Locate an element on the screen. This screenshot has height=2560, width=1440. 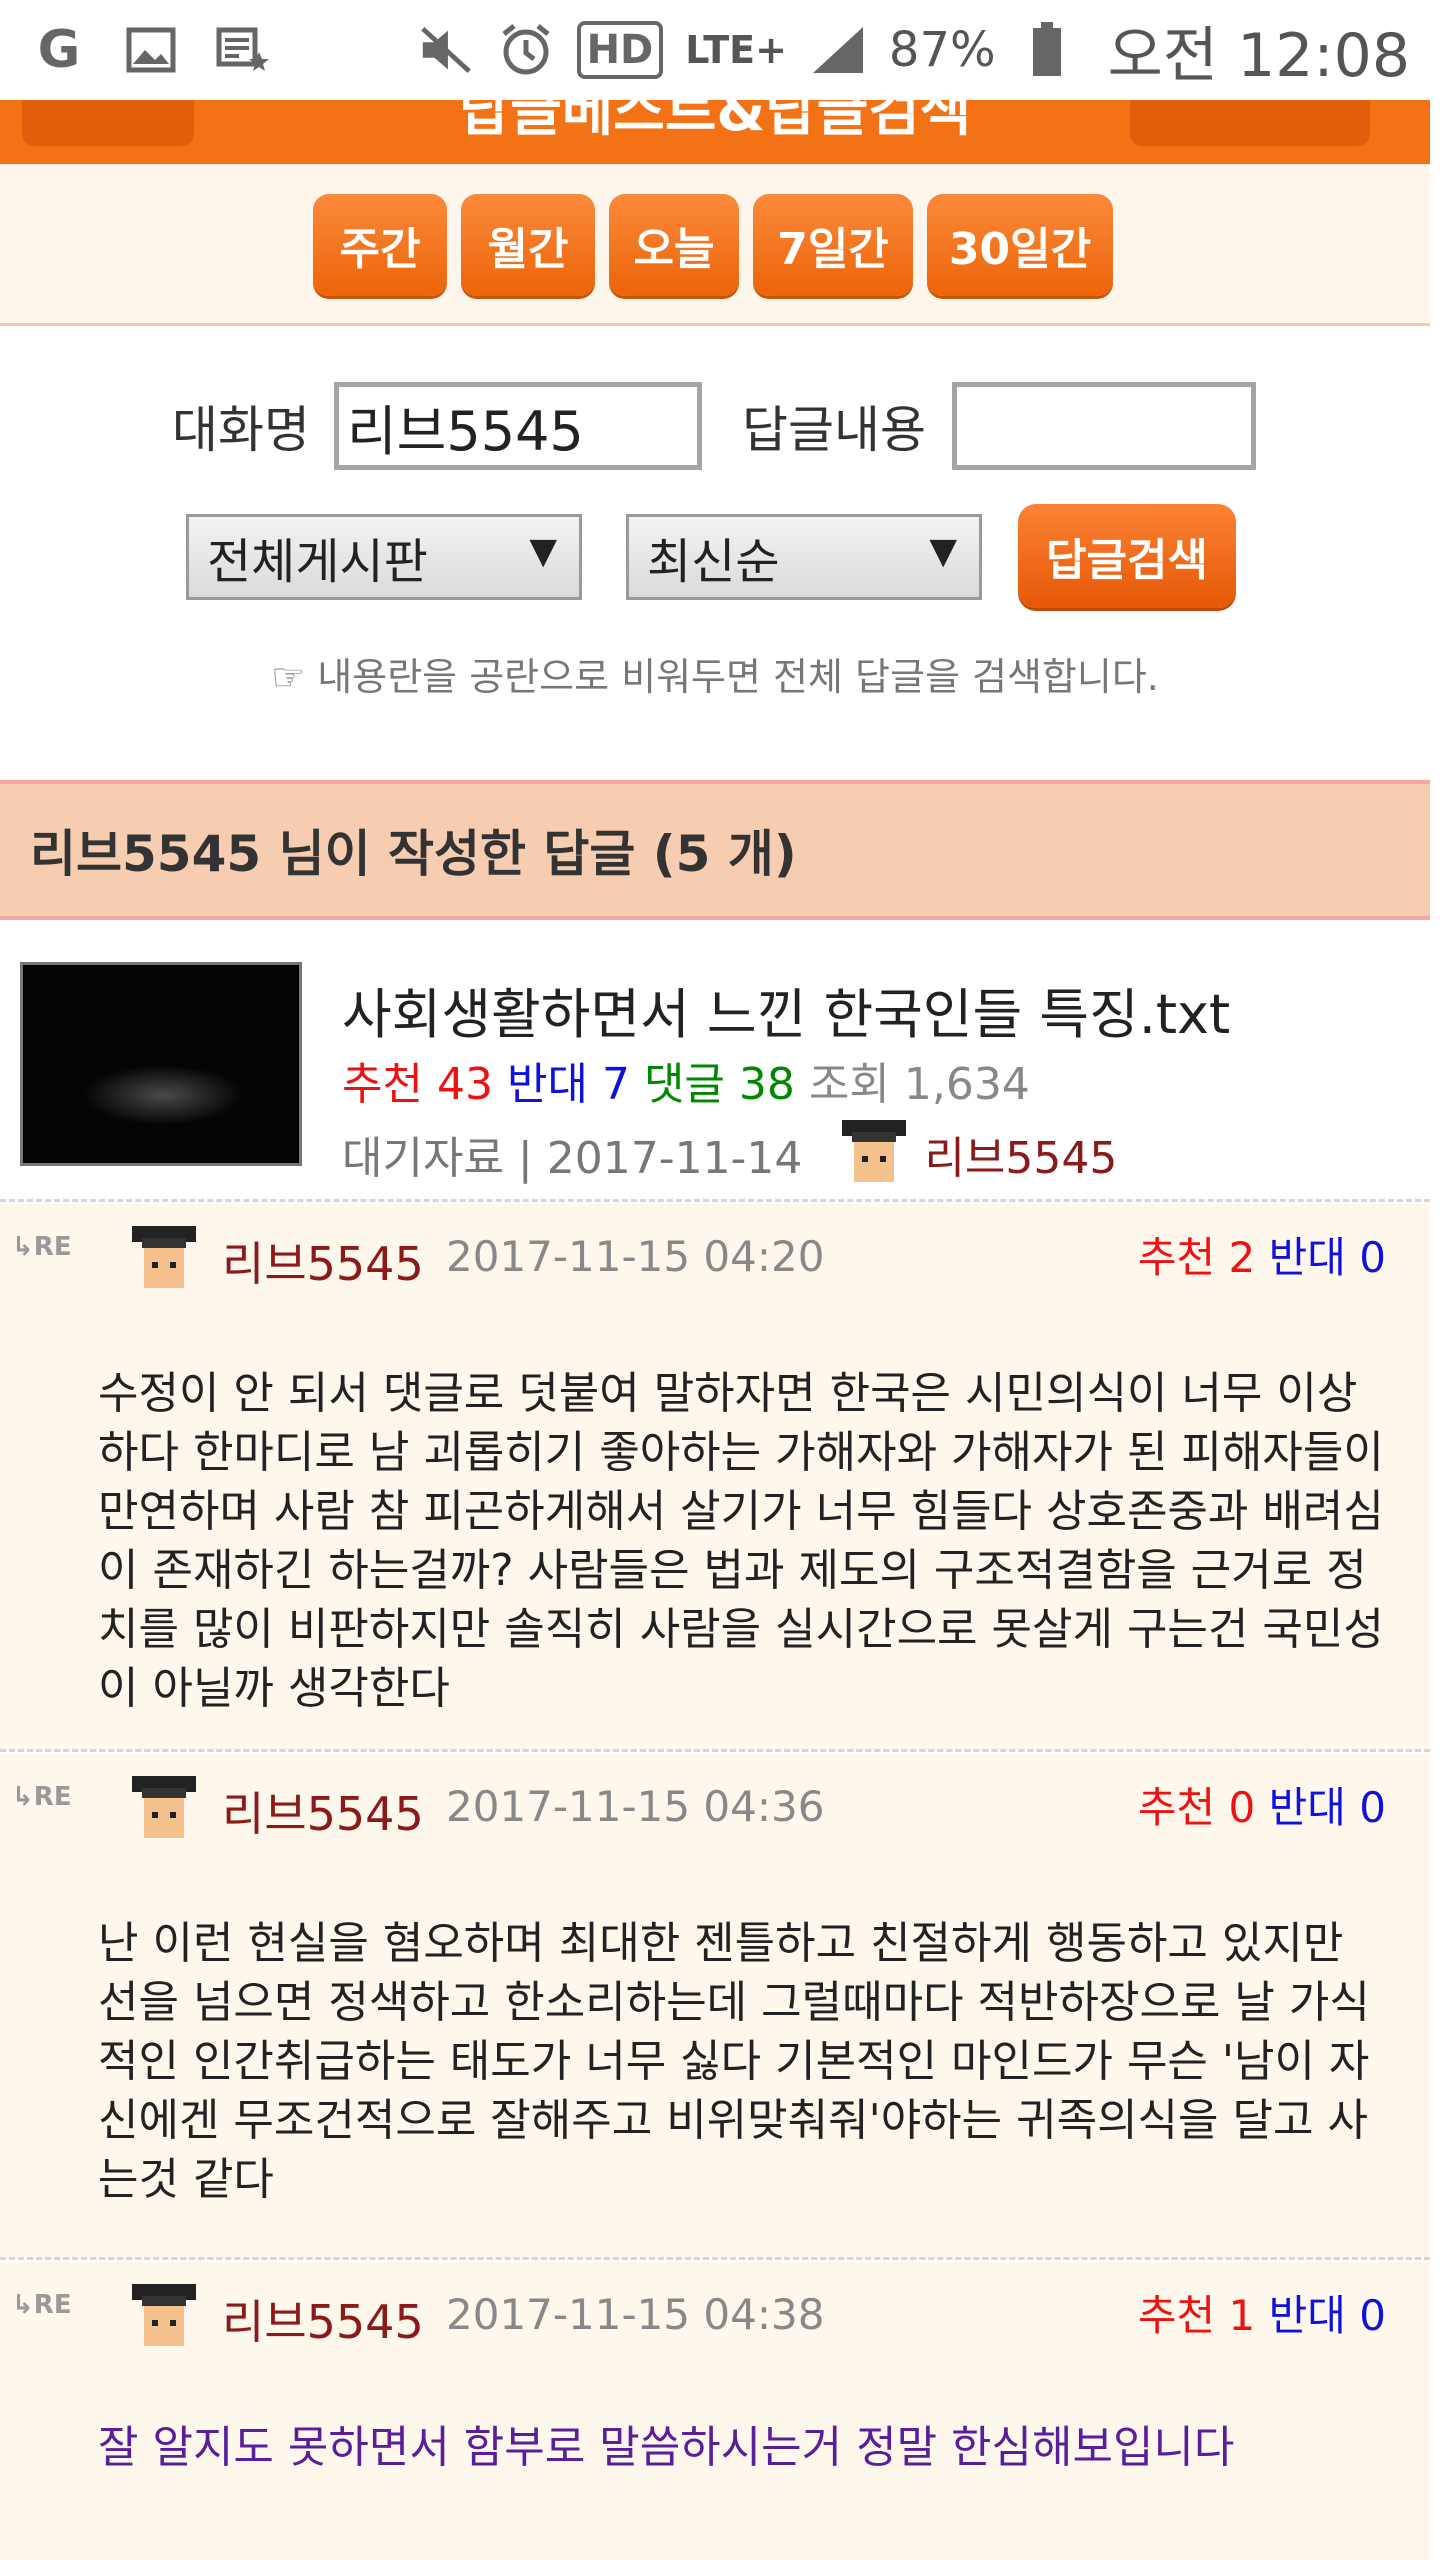
post-title: 사회생활하면서 느낀 한국인들 특징.txt is located at coordinates (786, 1009).